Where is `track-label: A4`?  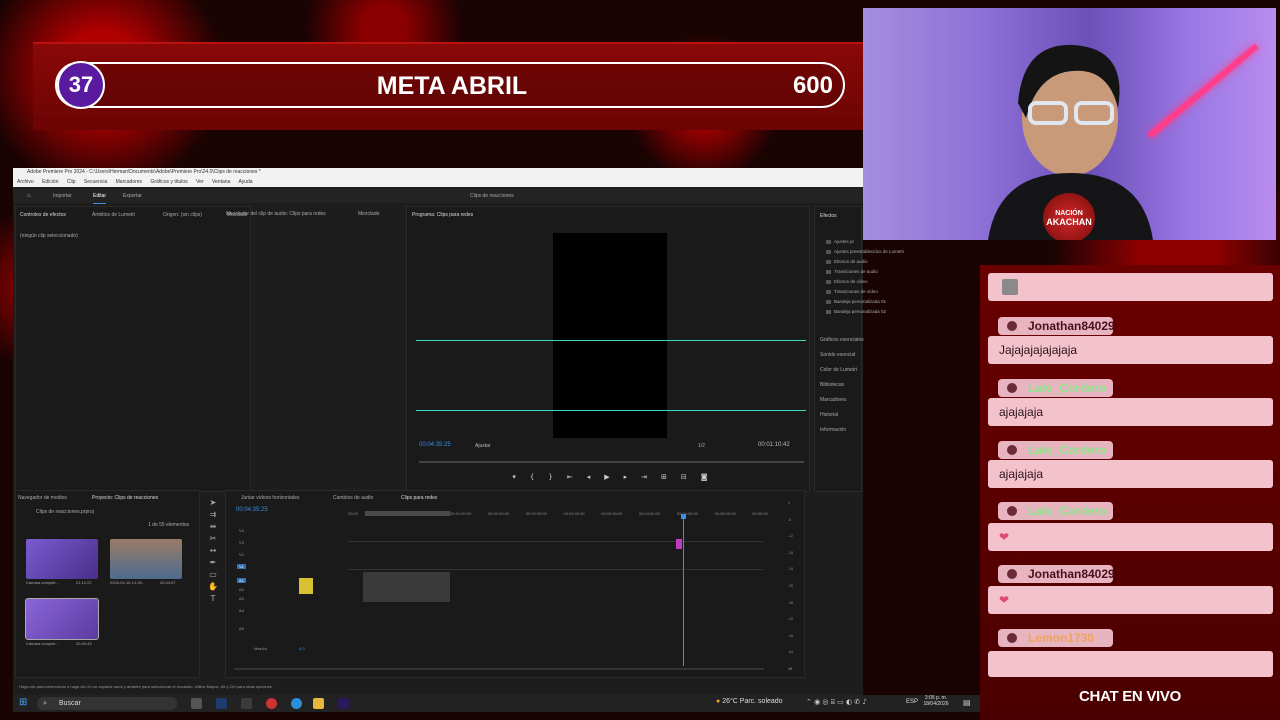
track-label: A4 is located at coordinates (241, 610).